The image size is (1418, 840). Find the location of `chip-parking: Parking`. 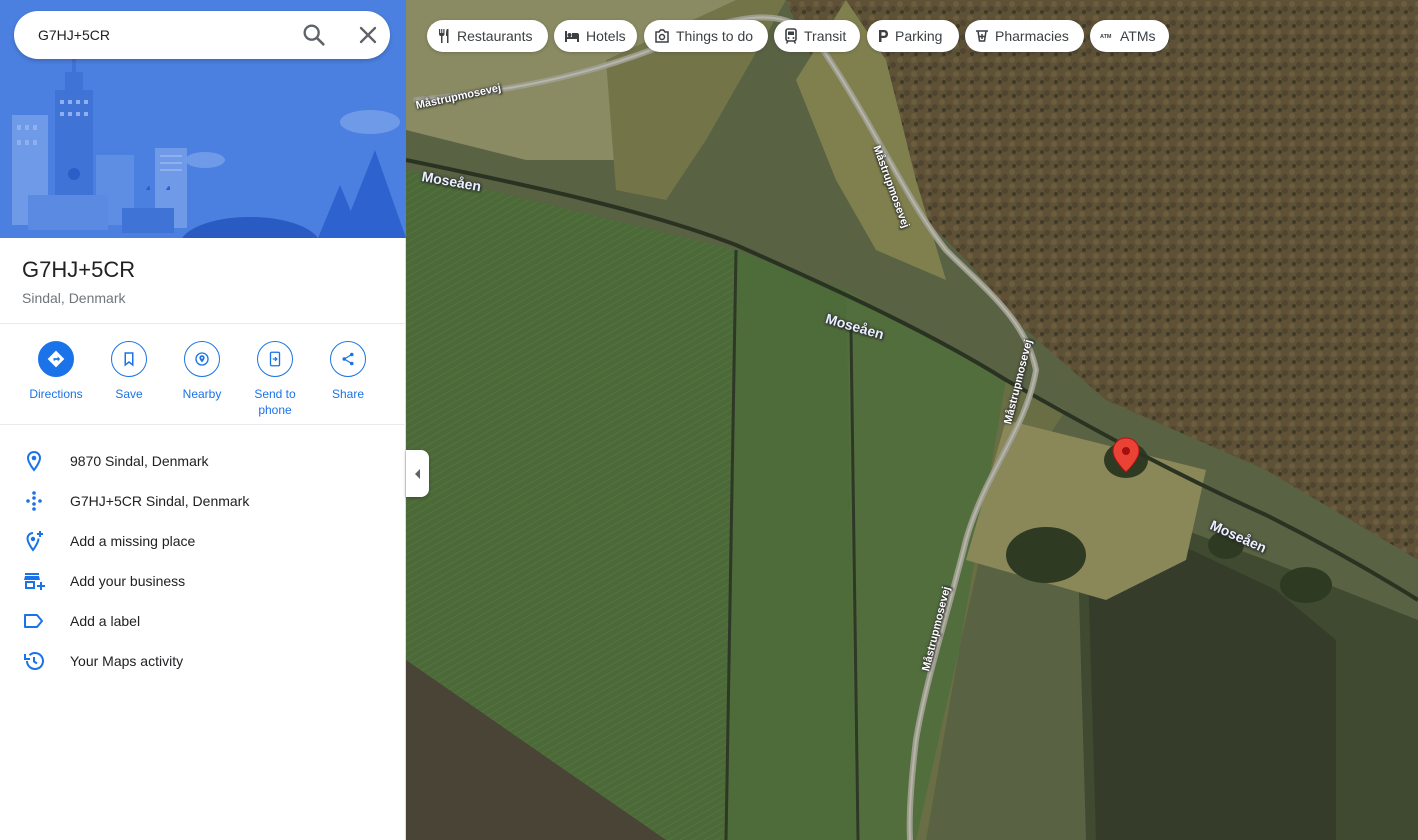

chip-parking: Parking is located at coordinates (913, 36).